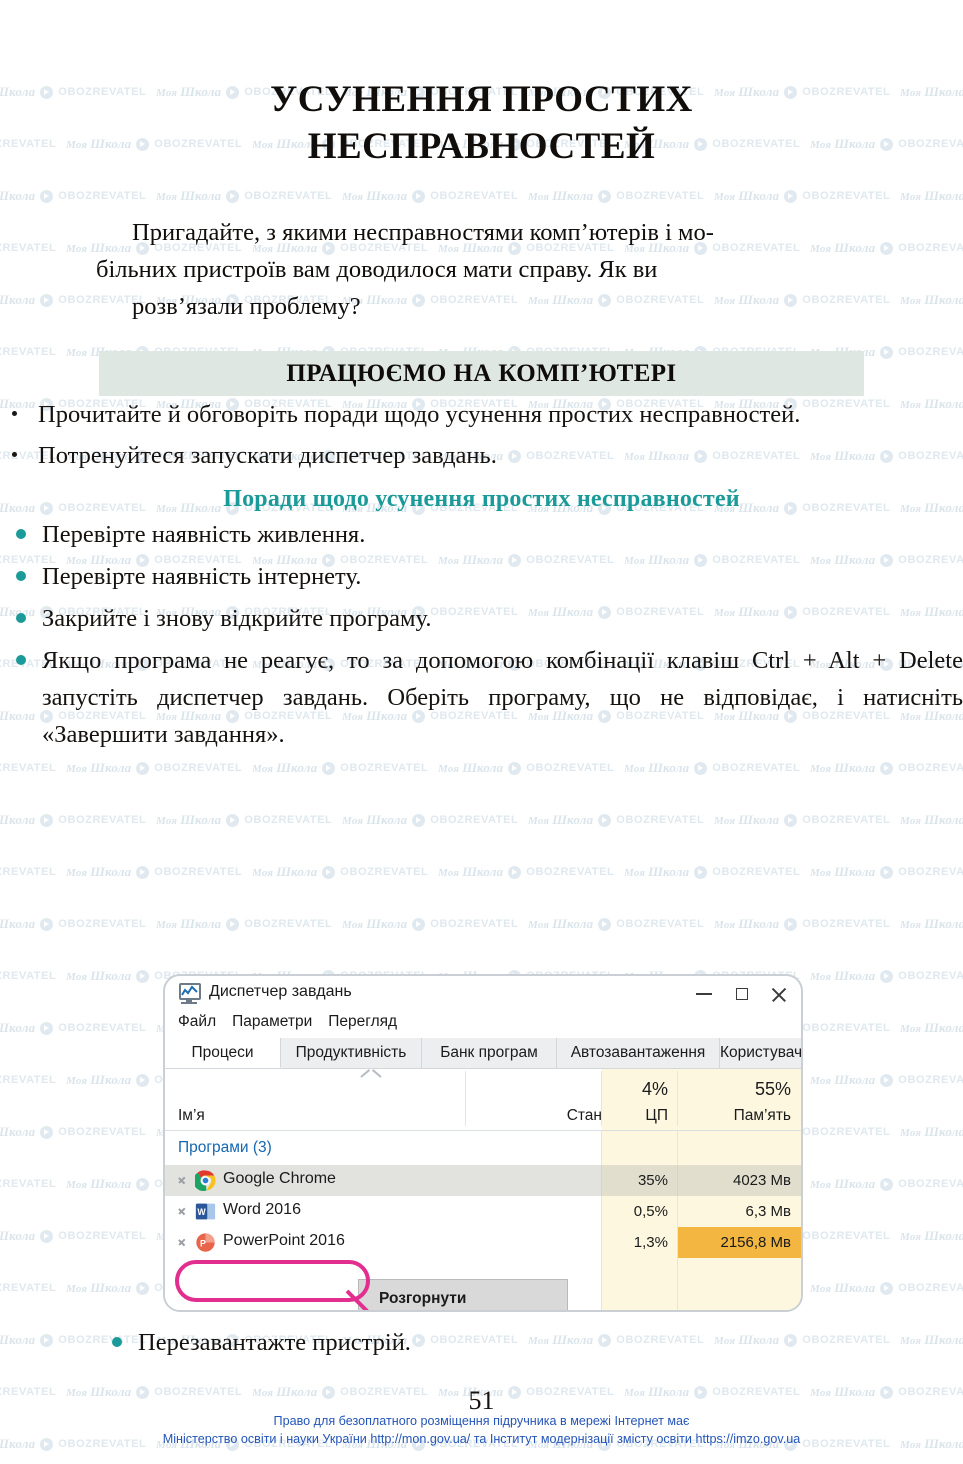 Image resolution: width=963 pixels, height=1464 pixels. I want to click on process-cpu: 0,5%, so click(650, 1211).